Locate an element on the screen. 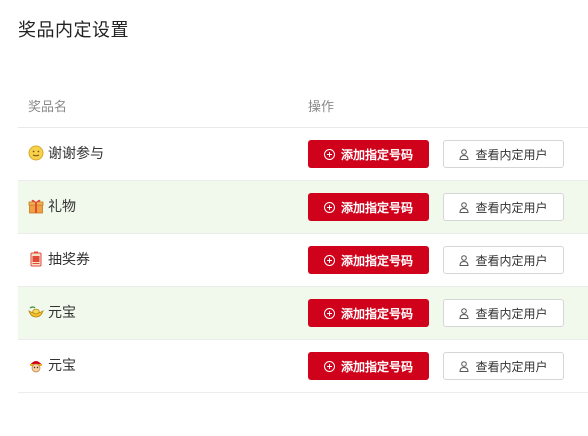  prize-cell: 礼物 is located at coordinates (52, 206).